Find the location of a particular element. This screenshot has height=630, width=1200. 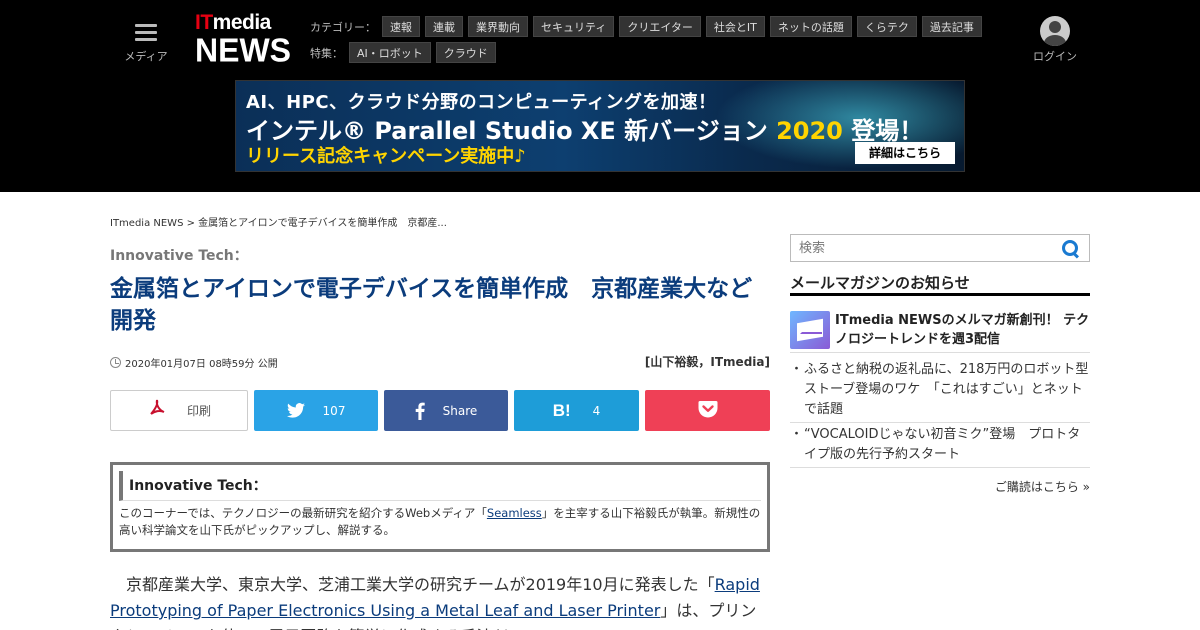

twitter-share-button: 107 is located at coordinates (316, 410).